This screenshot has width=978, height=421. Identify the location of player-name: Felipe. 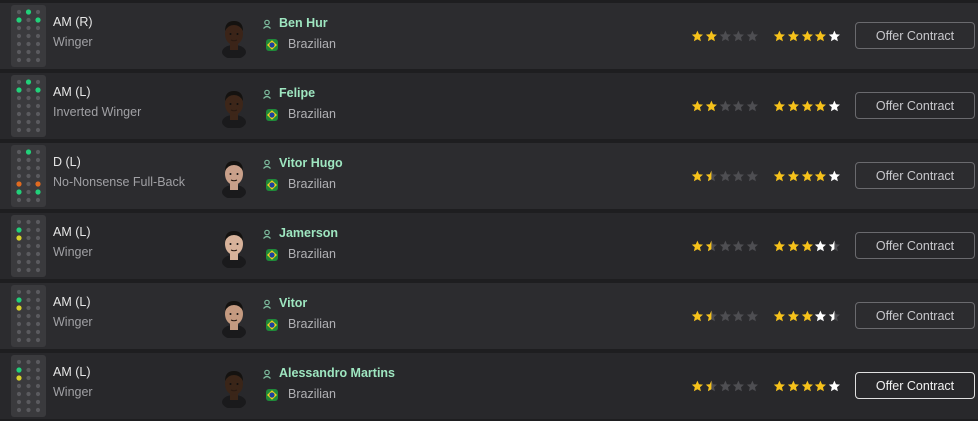
(297, 93).